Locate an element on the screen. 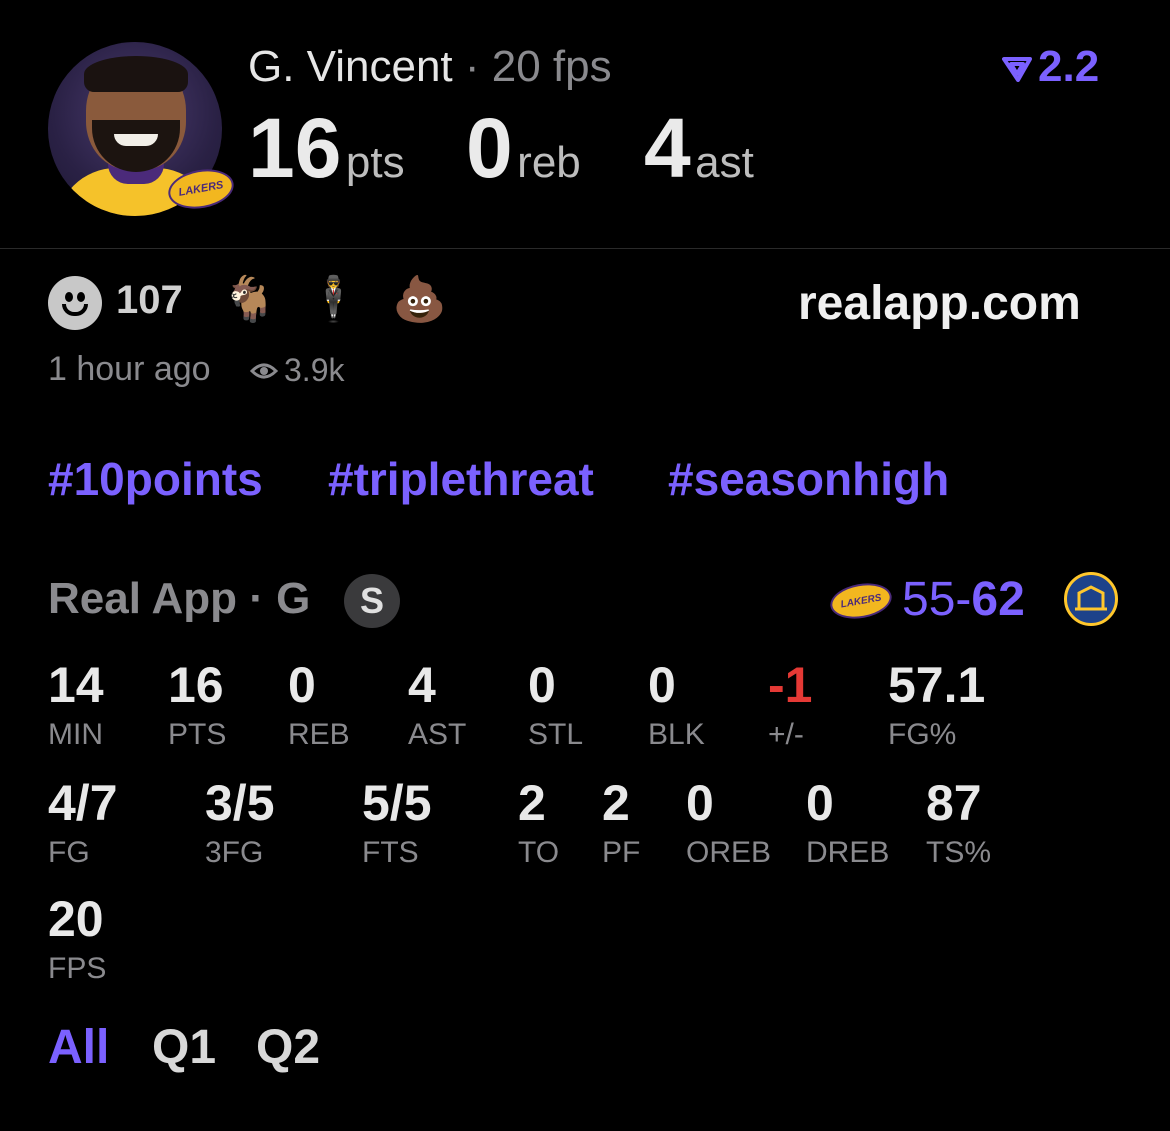 The height and width of the screenshot is (1131, 1170). lakers-logo-text: LAKERS is located at coordinates (861, 601).